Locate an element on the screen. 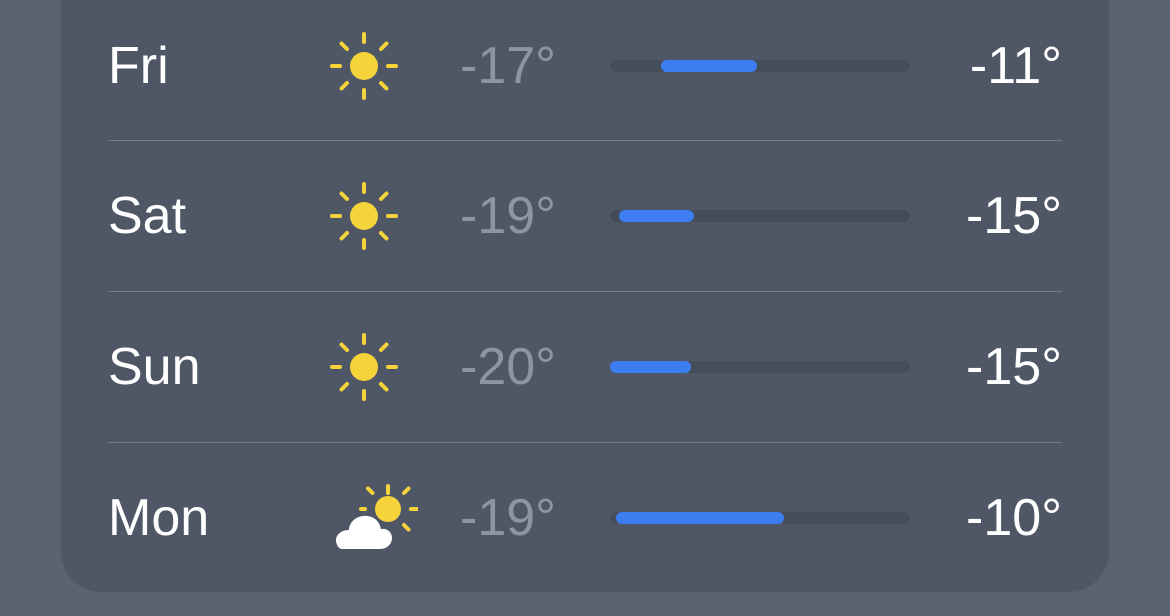 The height and width of the screenshot is (616, 1170). day-label: Mon is located at coordinates (159, 518).